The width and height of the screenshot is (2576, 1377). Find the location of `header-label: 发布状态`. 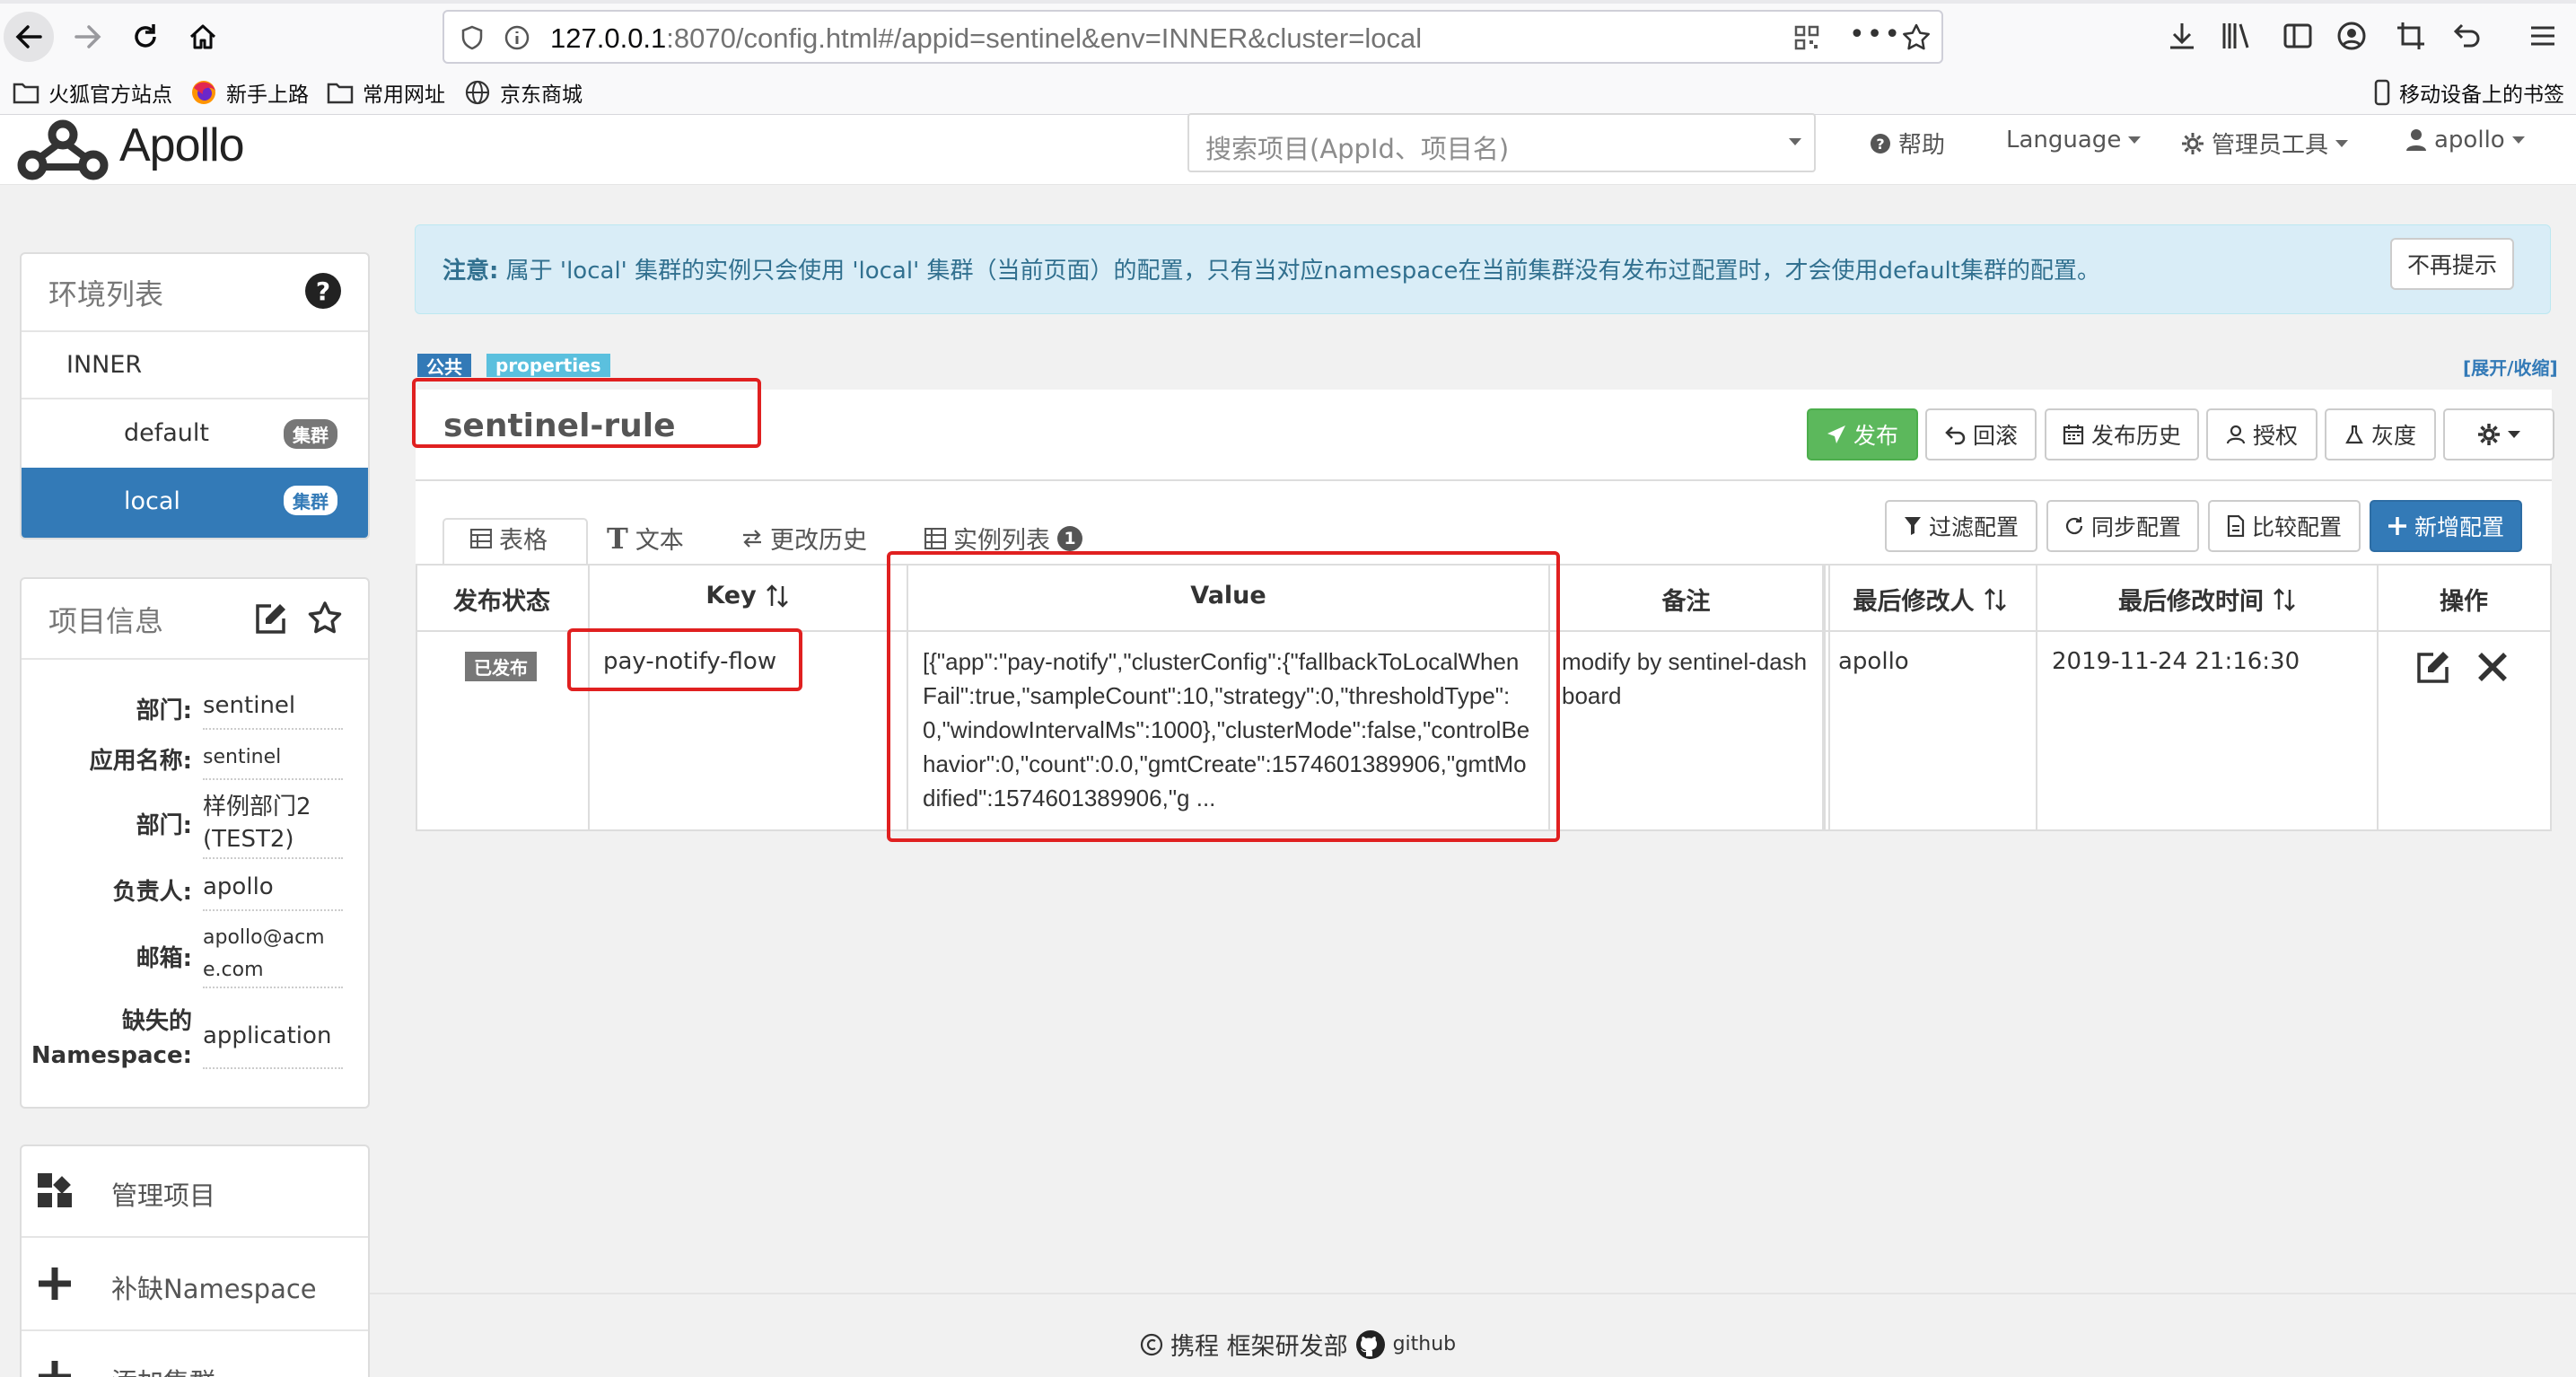

header-label: 发布状态 is located at coordinates (501, 602).